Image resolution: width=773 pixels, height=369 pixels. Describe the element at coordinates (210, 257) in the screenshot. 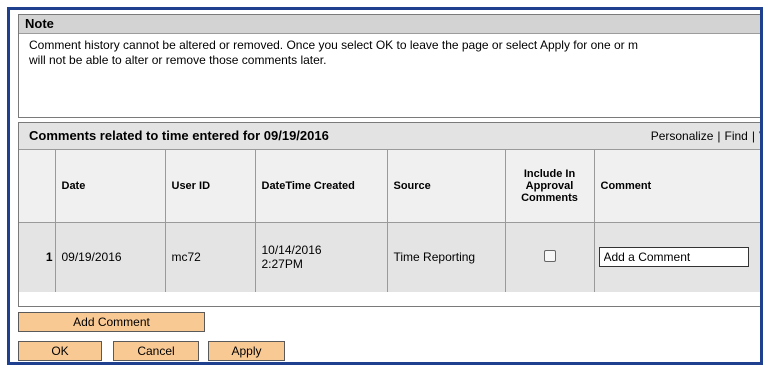

I see `row-user-id: mc72` at that location.